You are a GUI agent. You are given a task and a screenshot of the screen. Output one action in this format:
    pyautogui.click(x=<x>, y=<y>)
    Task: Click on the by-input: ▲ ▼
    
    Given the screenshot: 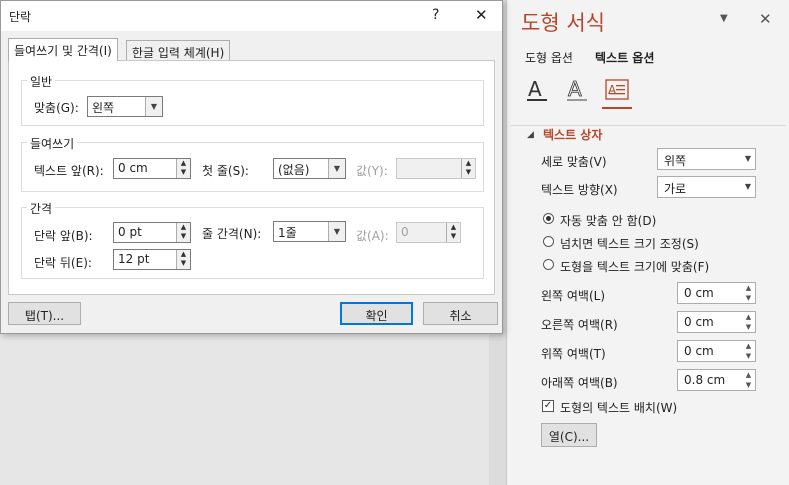 What is the action you would take?
    pyautogui.click(x=436, y=168)
    